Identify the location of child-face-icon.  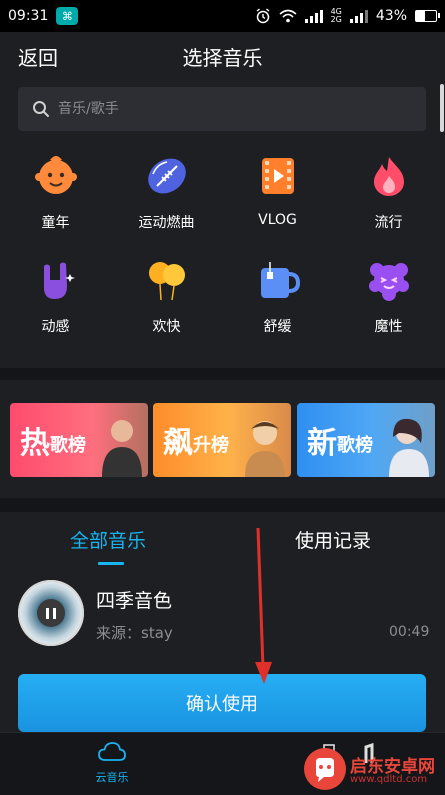
(55, 175).